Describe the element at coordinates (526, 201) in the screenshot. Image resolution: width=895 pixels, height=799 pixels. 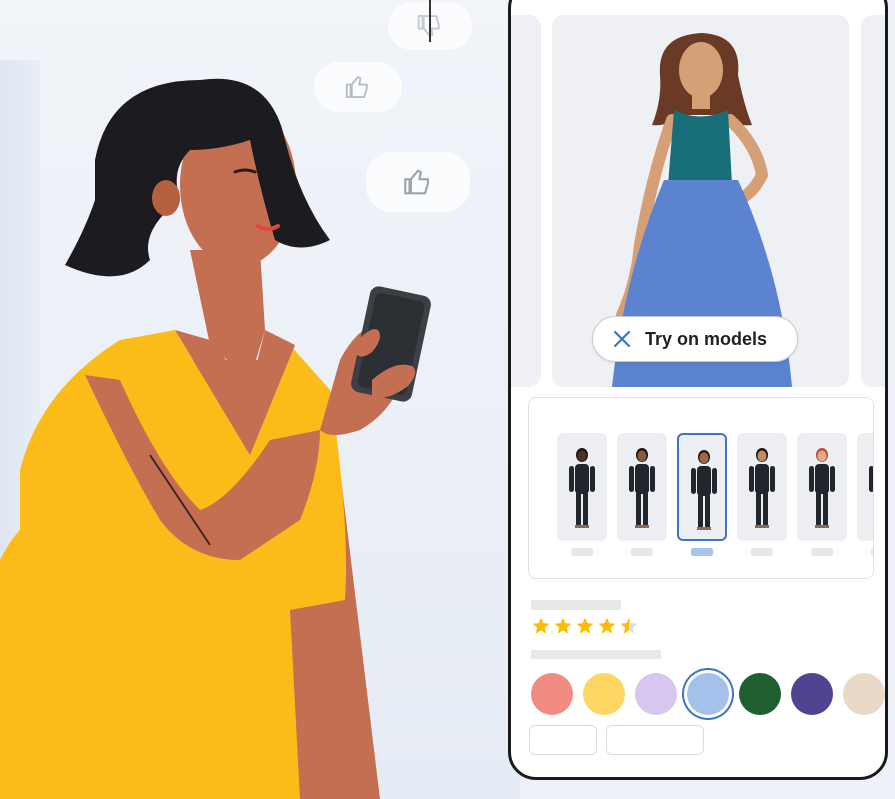
I see `prev-image-card` at that location.